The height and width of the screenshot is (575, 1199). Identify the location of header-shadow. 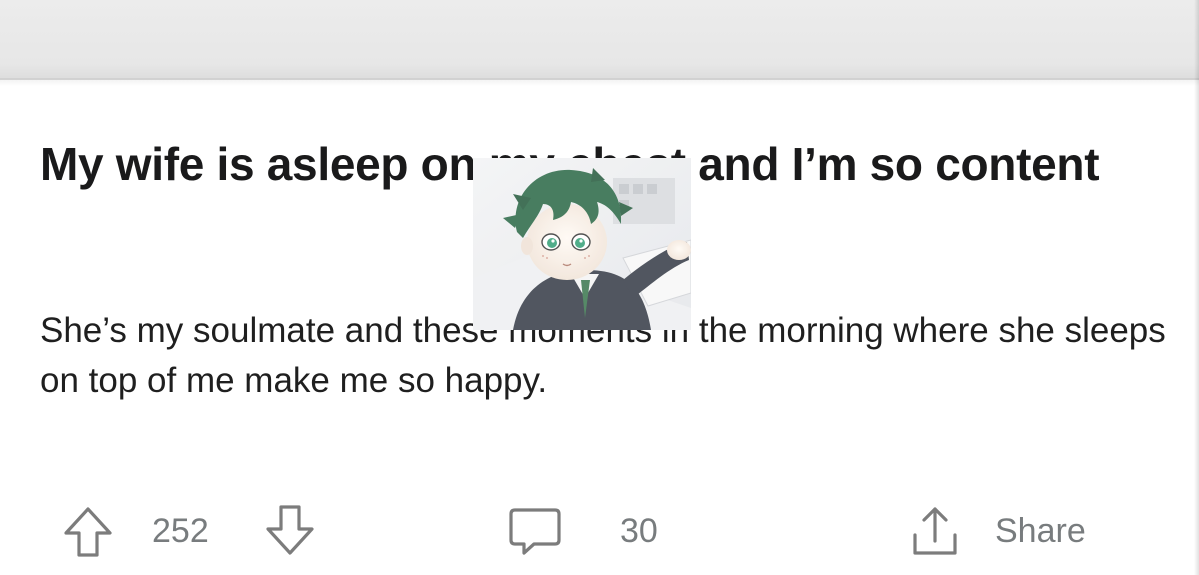
(599, 82).